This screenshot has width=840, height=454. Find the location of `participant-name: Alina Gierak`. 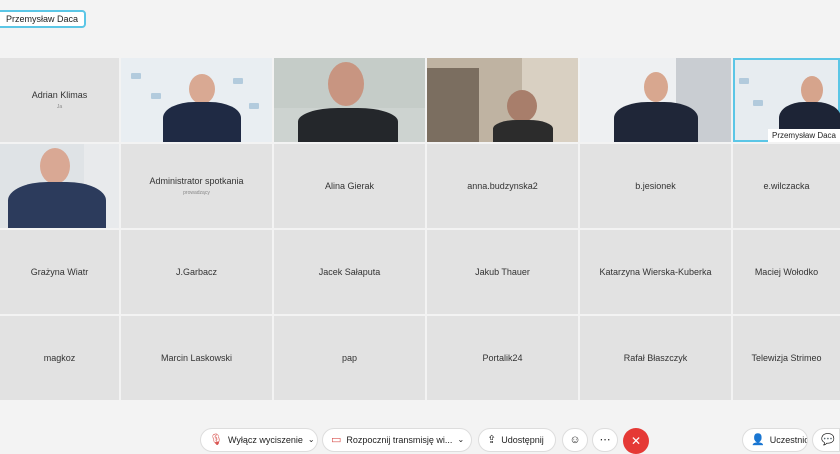

participant-name: Alina Gierak is located at coordinates (349, 186).